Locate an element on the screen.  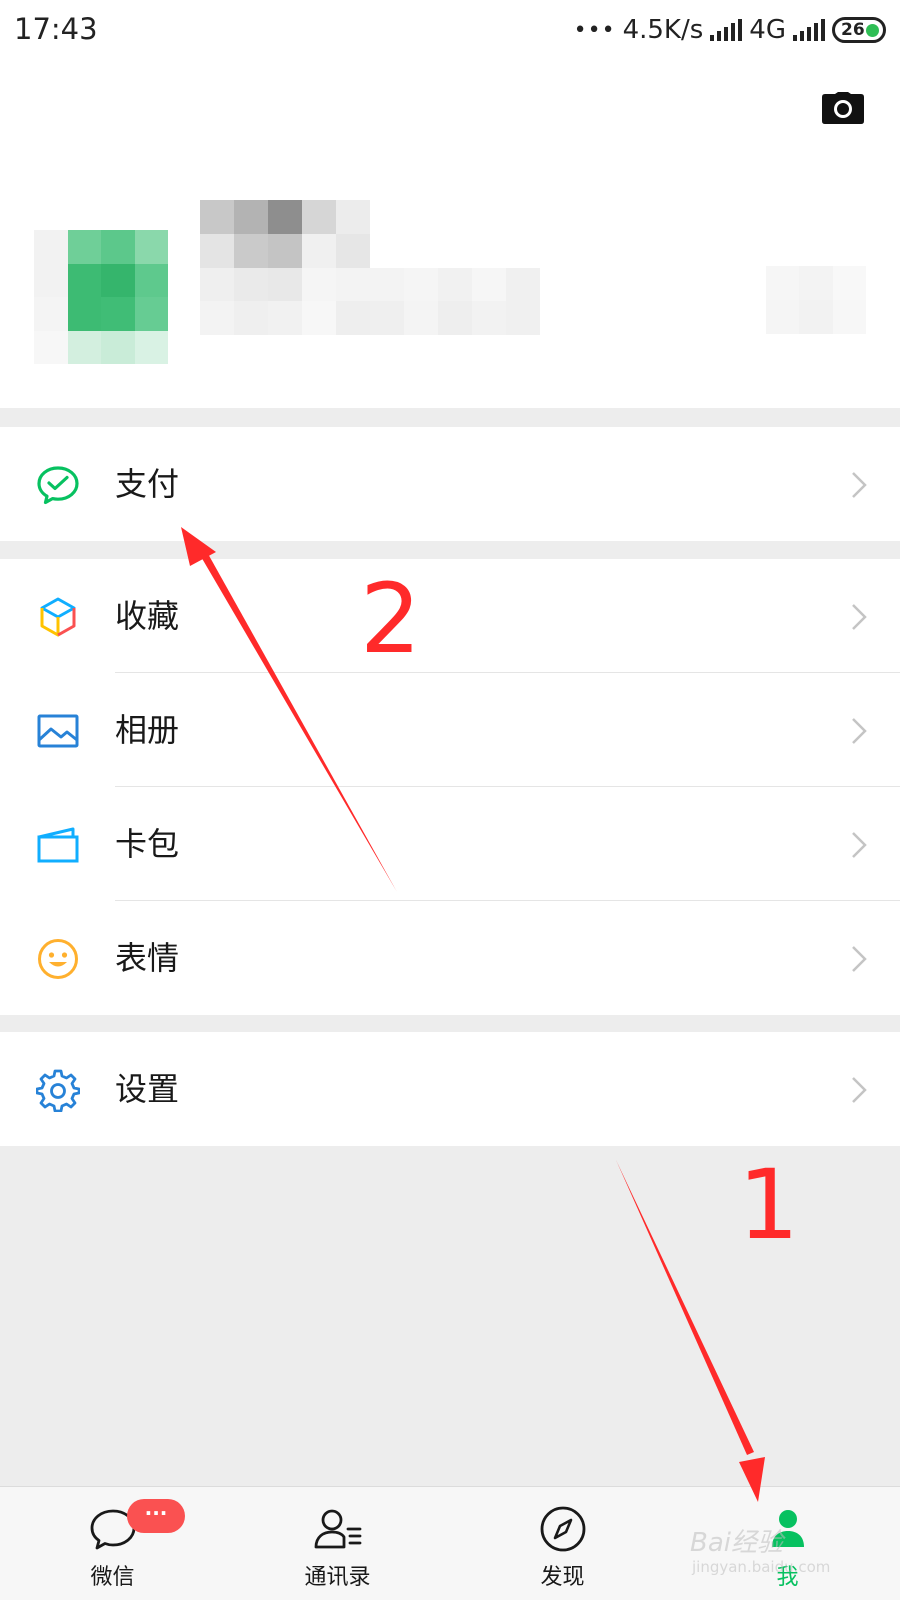
network-type: 4G is located at coordinates (767, 30).